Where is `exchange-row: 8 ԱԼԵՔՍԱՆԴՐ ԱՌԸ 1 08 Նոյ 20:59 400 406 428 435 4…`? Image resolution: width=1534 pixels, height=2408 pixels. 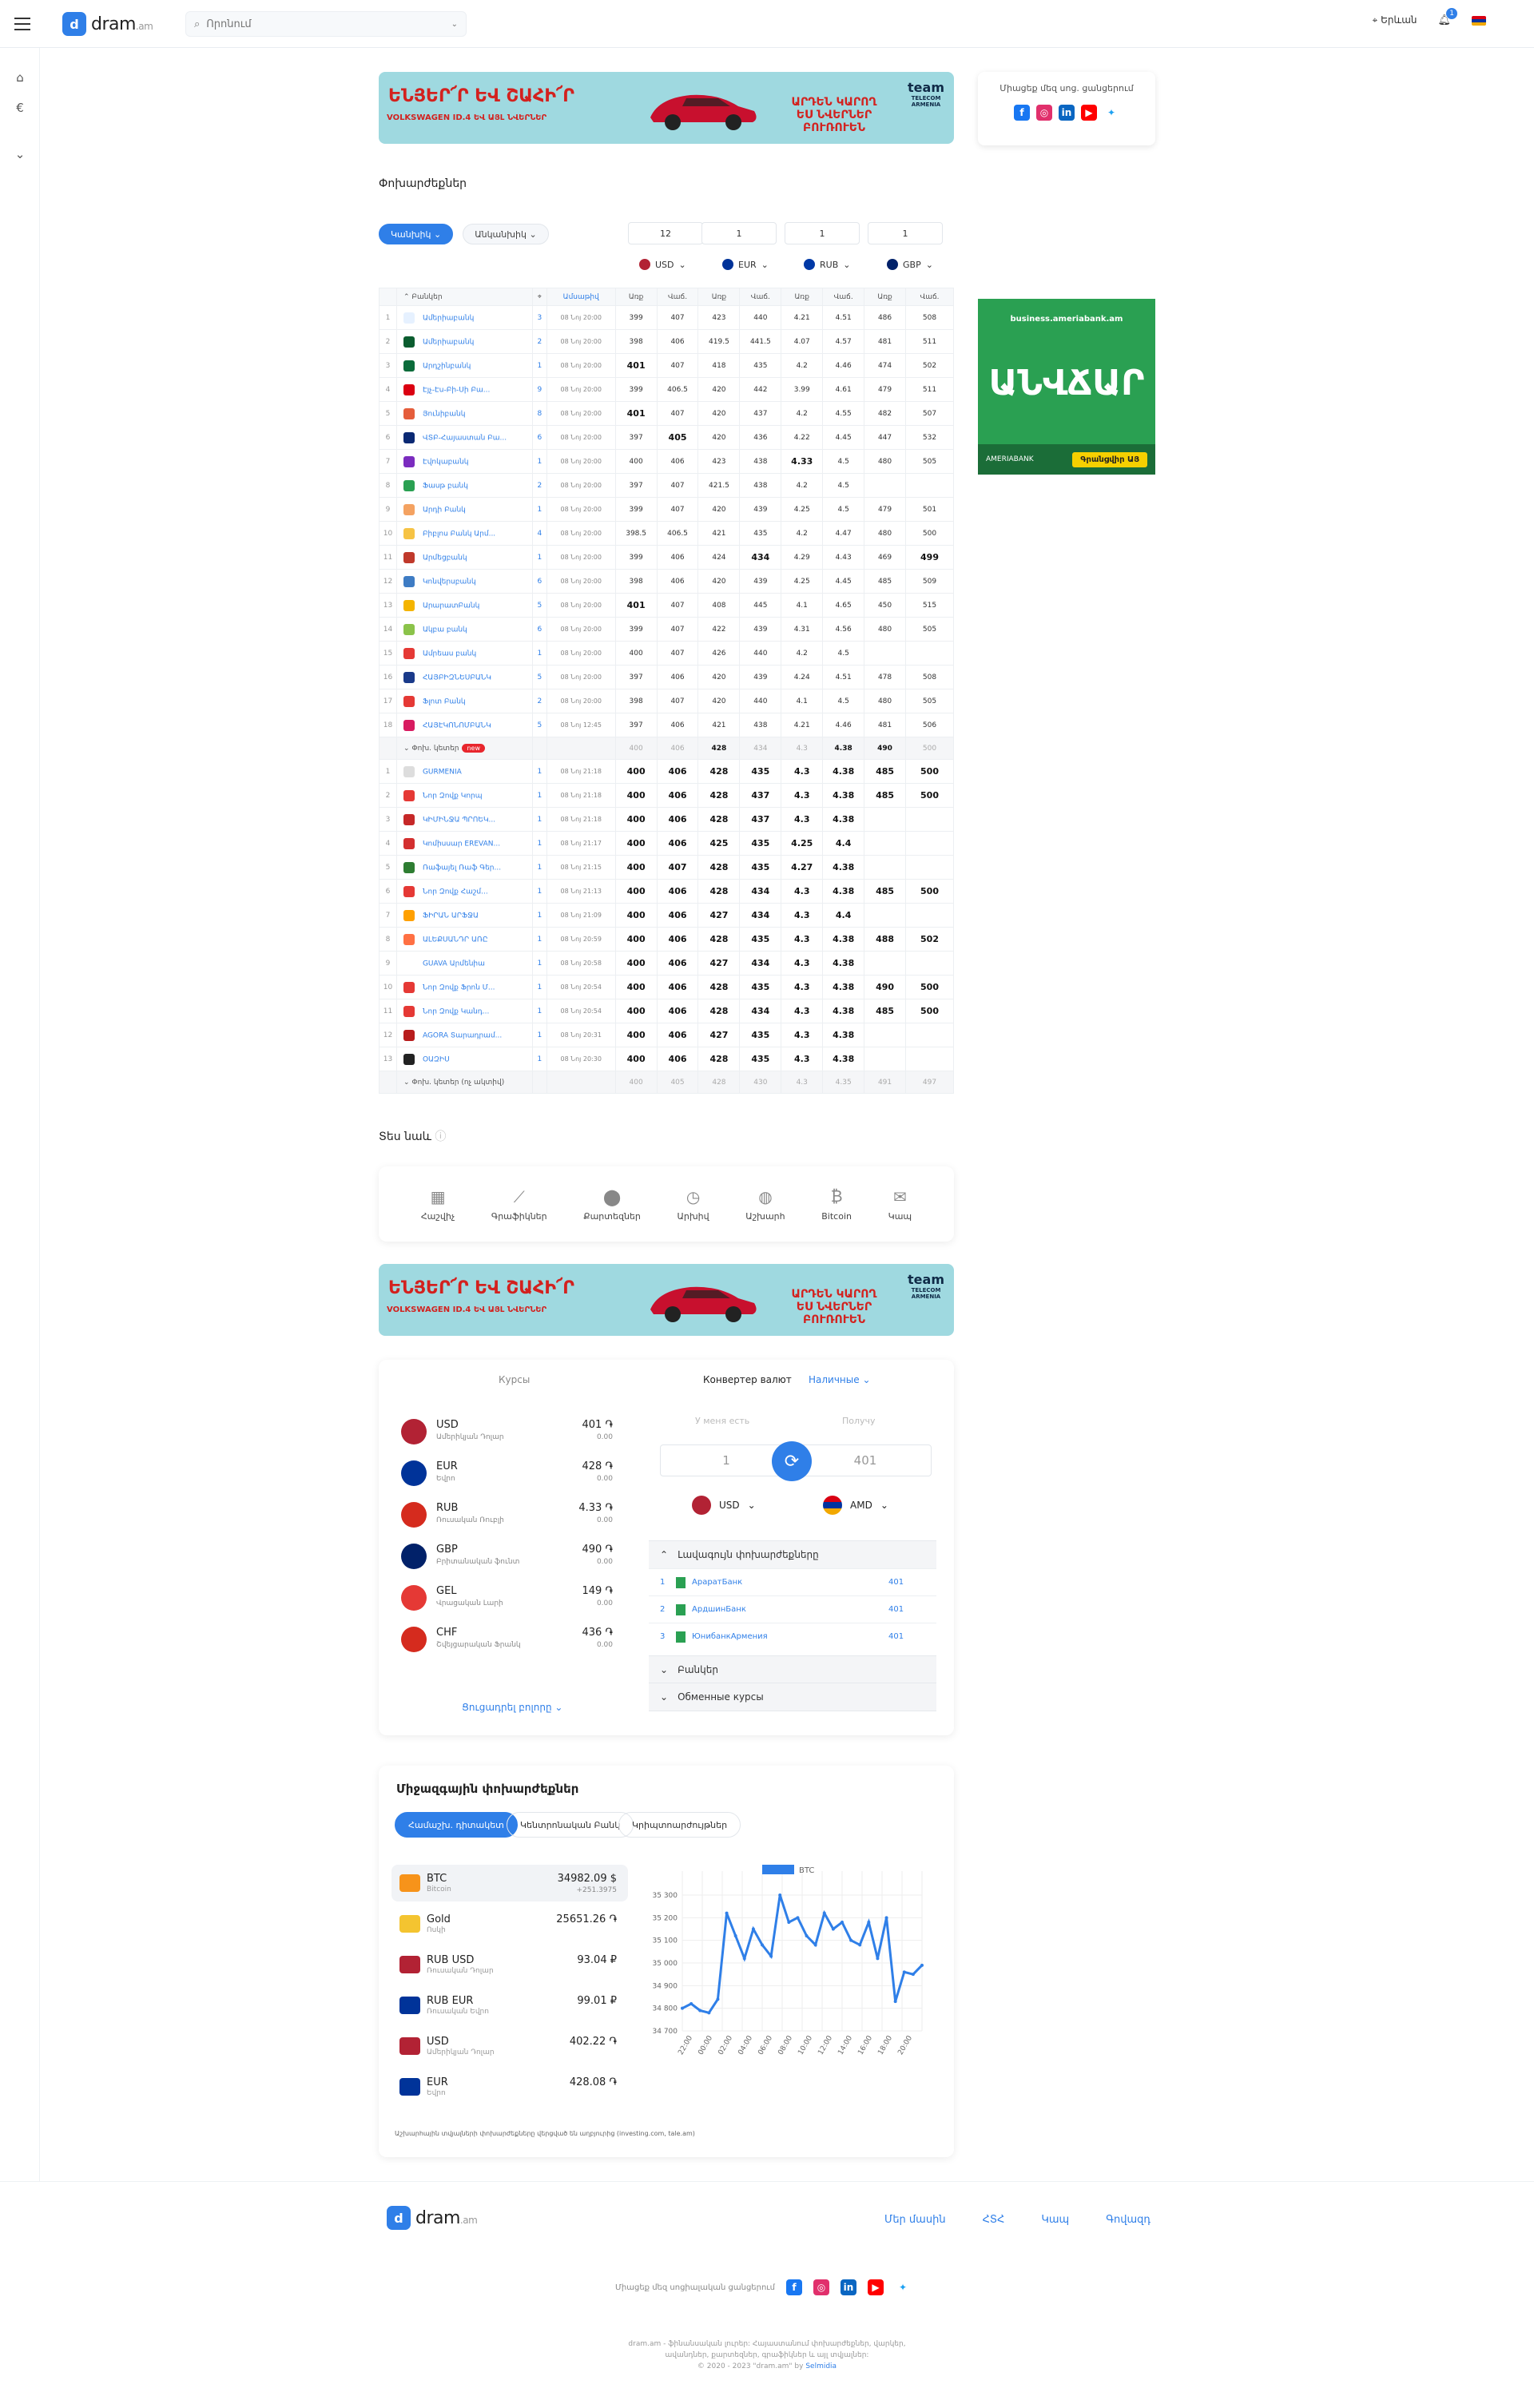
exchange-row: 8 ԱԼԵՔՍԱՆԴՐ ԱՌԸ 1 08 Նոյ 20:59 400 406 428 435 4… is located at coordinates (666, 940).